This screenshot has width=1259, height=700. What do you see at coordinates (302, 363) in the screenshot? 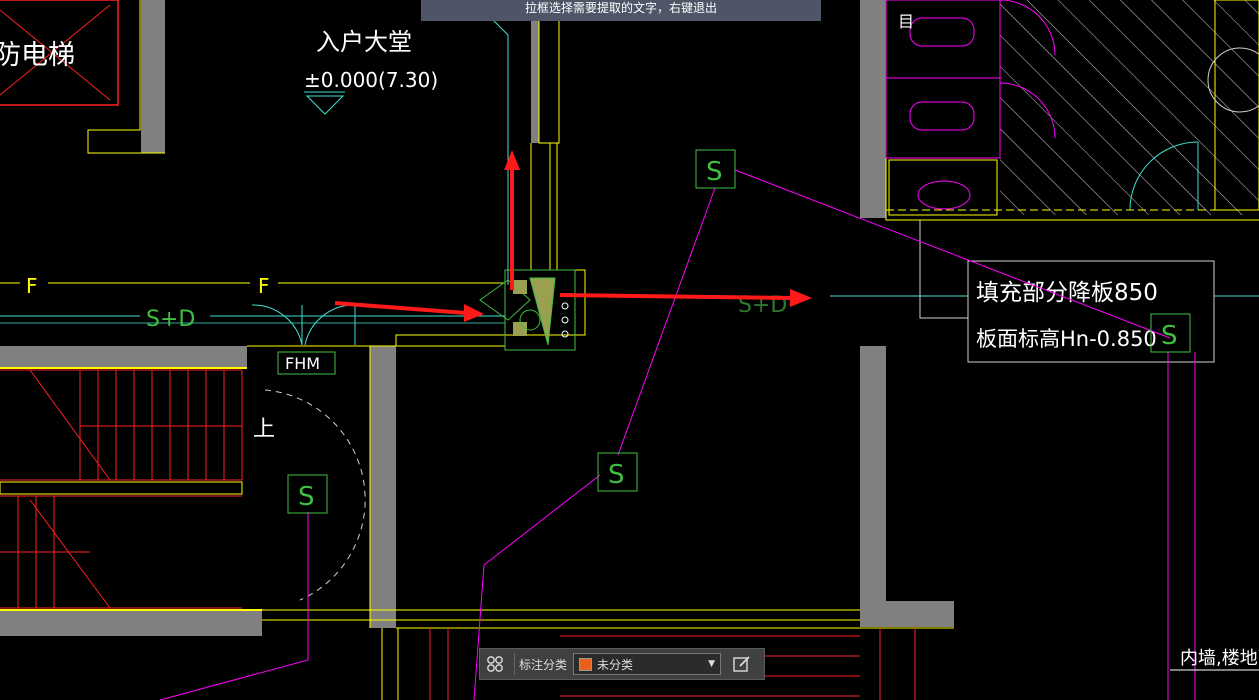
I see `door-fhm-label: FHM` at bounding box center [302, 363].